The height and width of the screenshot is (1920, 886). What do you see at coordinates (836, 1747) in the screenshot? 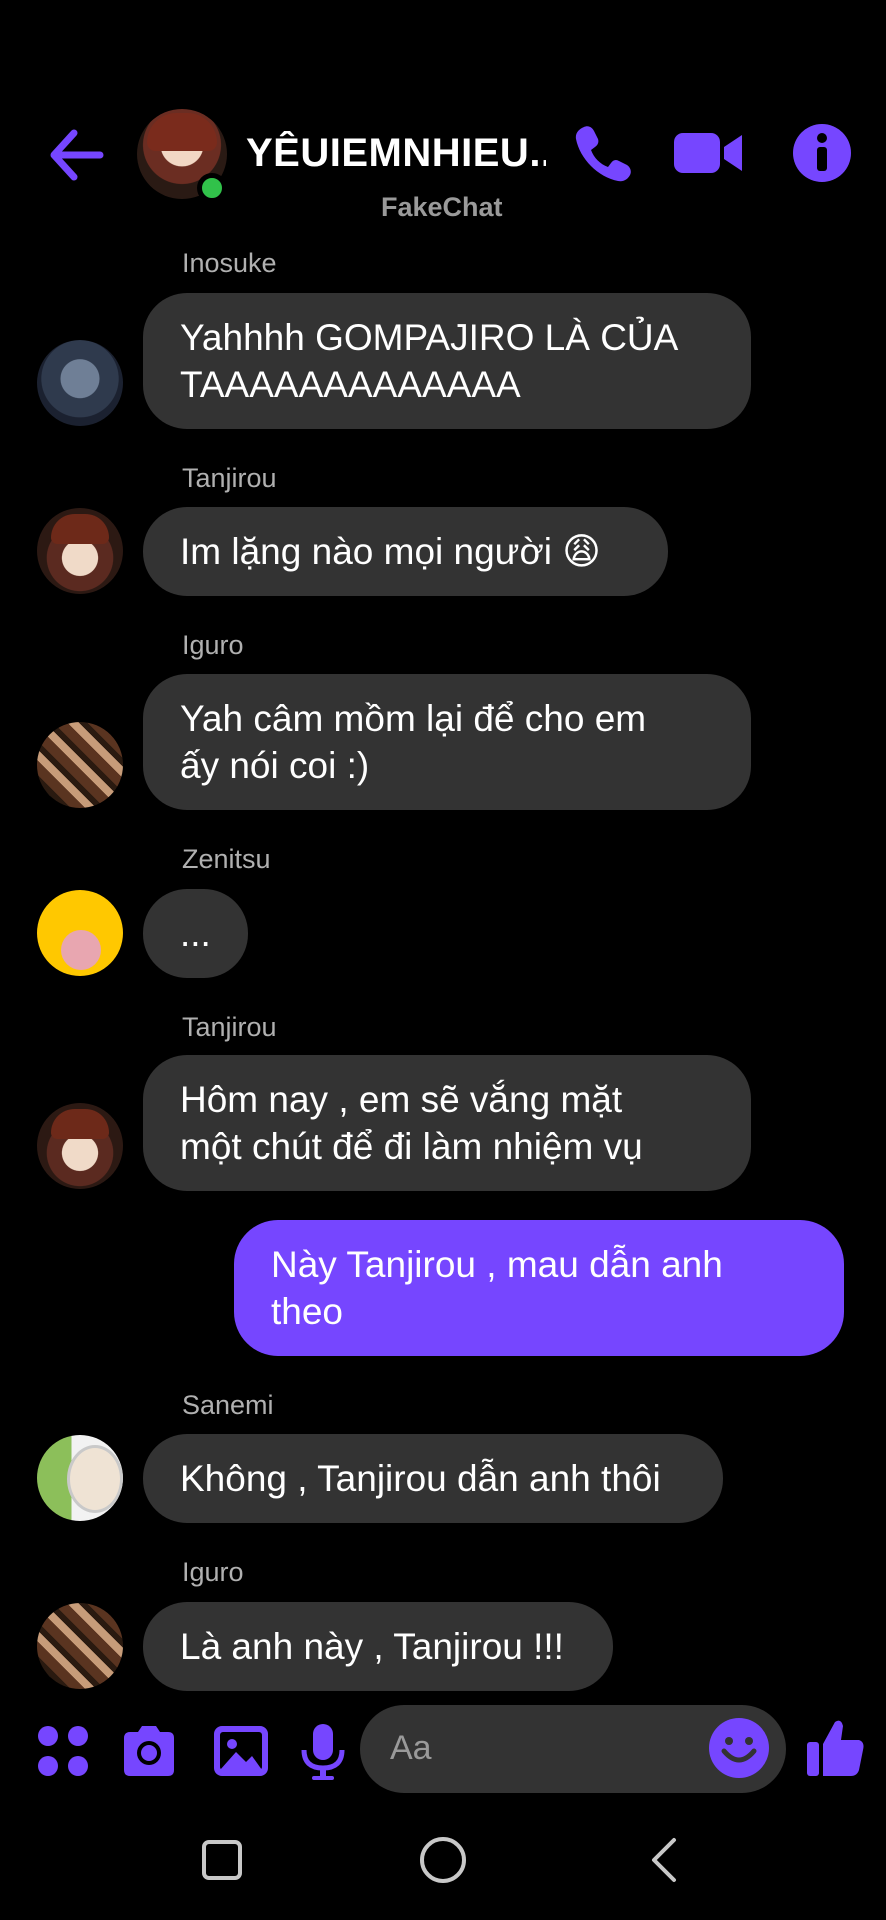
I see `thumbs-up-icon` at bounding box center [836, 1747].